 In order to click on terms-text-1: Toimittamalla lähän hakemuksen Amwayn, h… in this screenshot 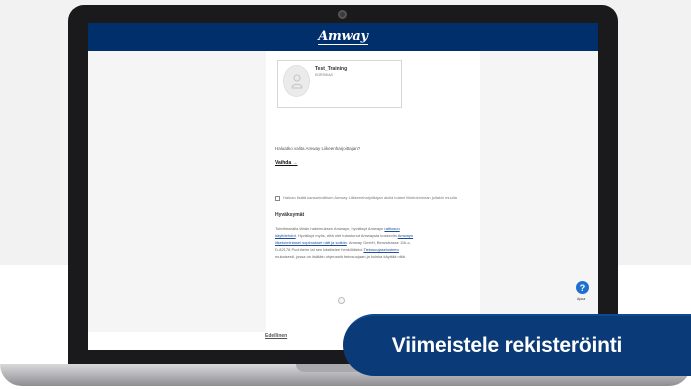, I will do `click(329, 228)`.